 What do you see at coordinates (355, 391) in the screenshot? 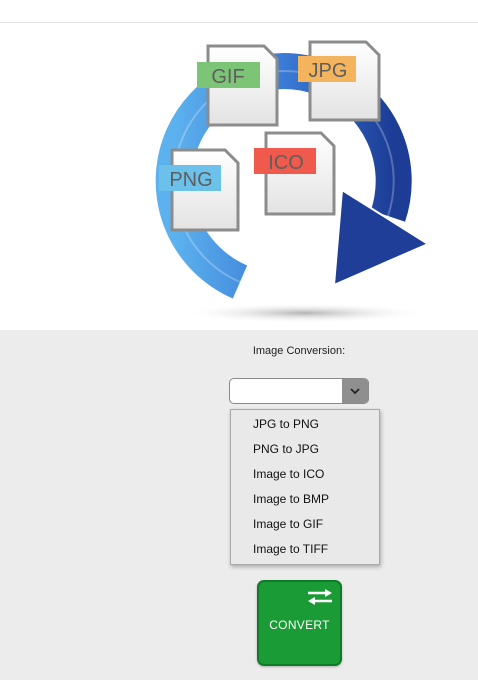
I see `chevron-down-icon` at bounding box center [355, 391].